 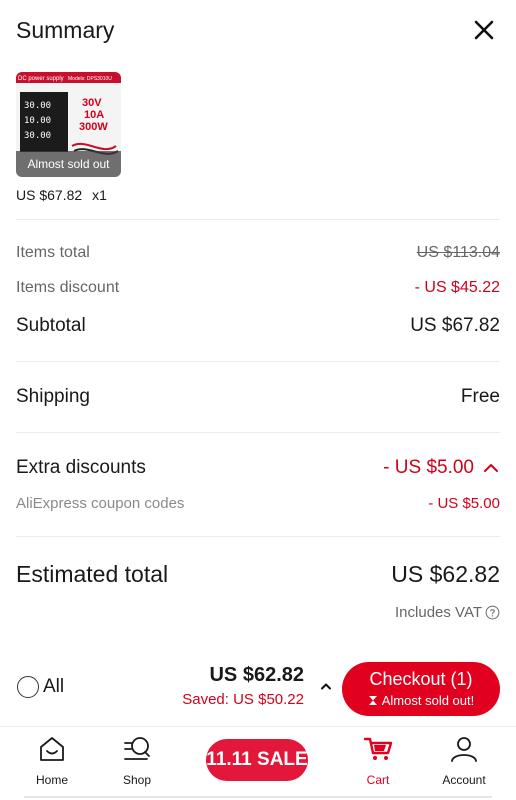 What do you see at coordinates (92, 574) in the screenshot?
I see `estimated-total-label: Estimated total` at bounding box center [92, 574].